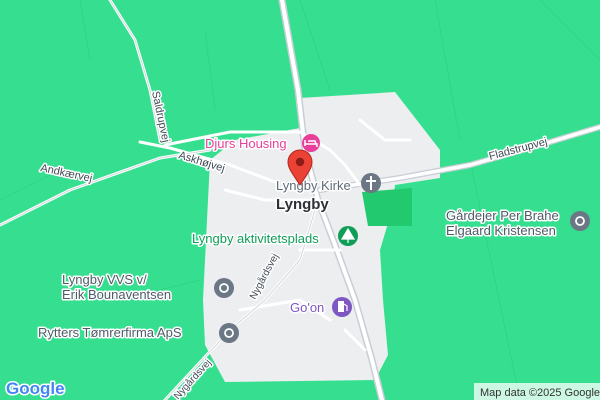 This screenshot has height=400, width=600. I want to click on google-logo: Google, so click(36, 389).